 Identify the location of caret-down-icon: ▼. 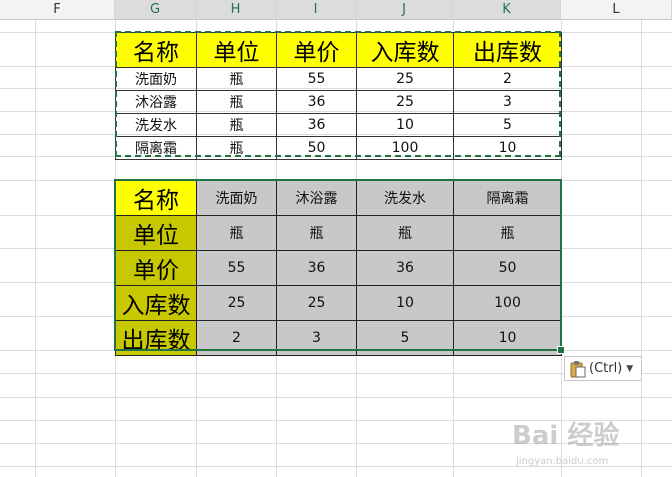
(630, 368).